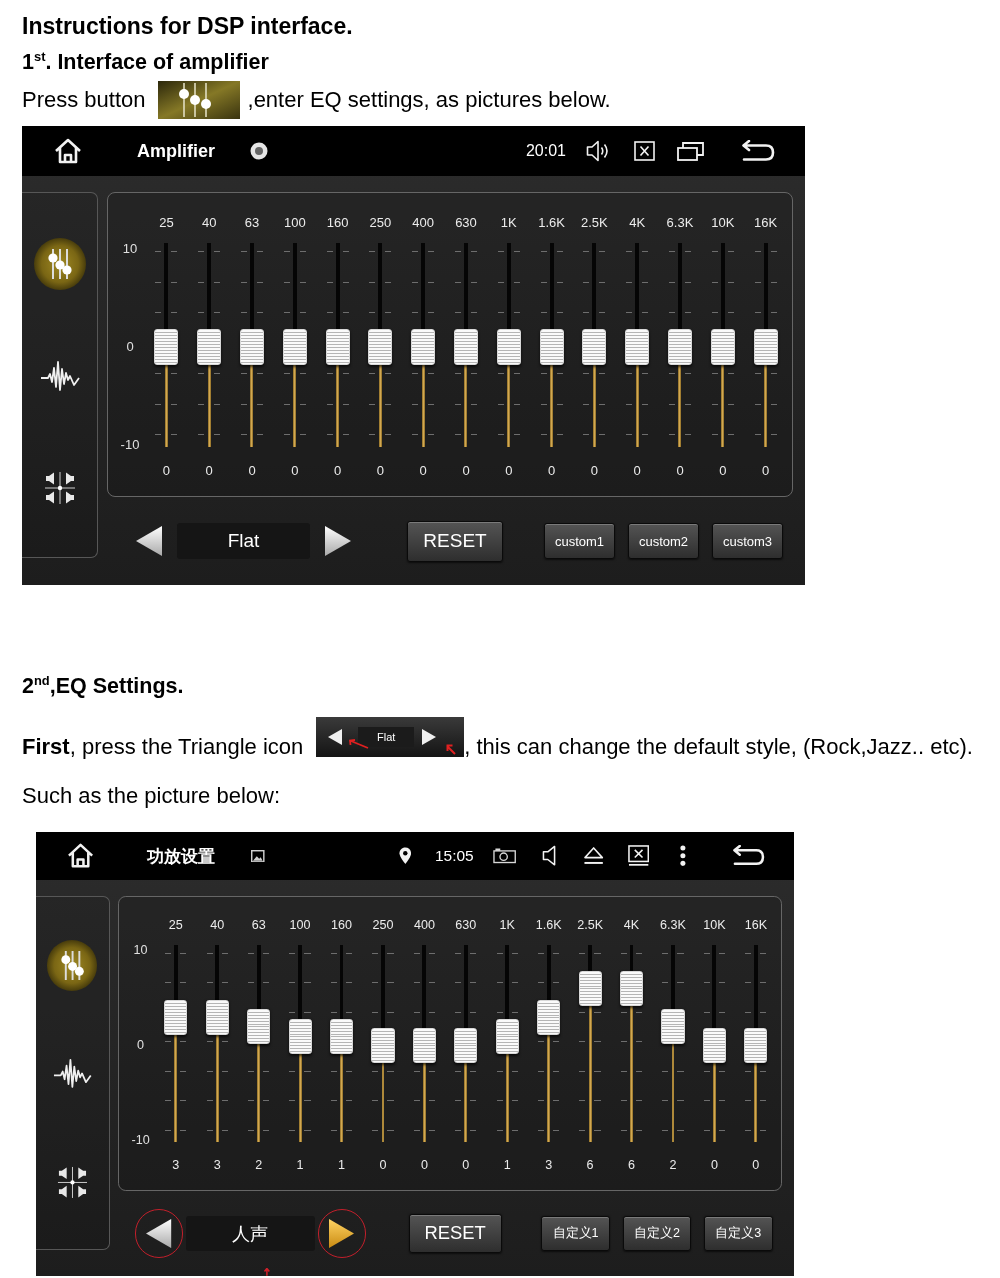 Image resolution: width=1000 pixels, height=1278 pixels. I want to click on instruction-text: , this can change the default style, (Rock,Jazz.. etc)., so click(718, 746).